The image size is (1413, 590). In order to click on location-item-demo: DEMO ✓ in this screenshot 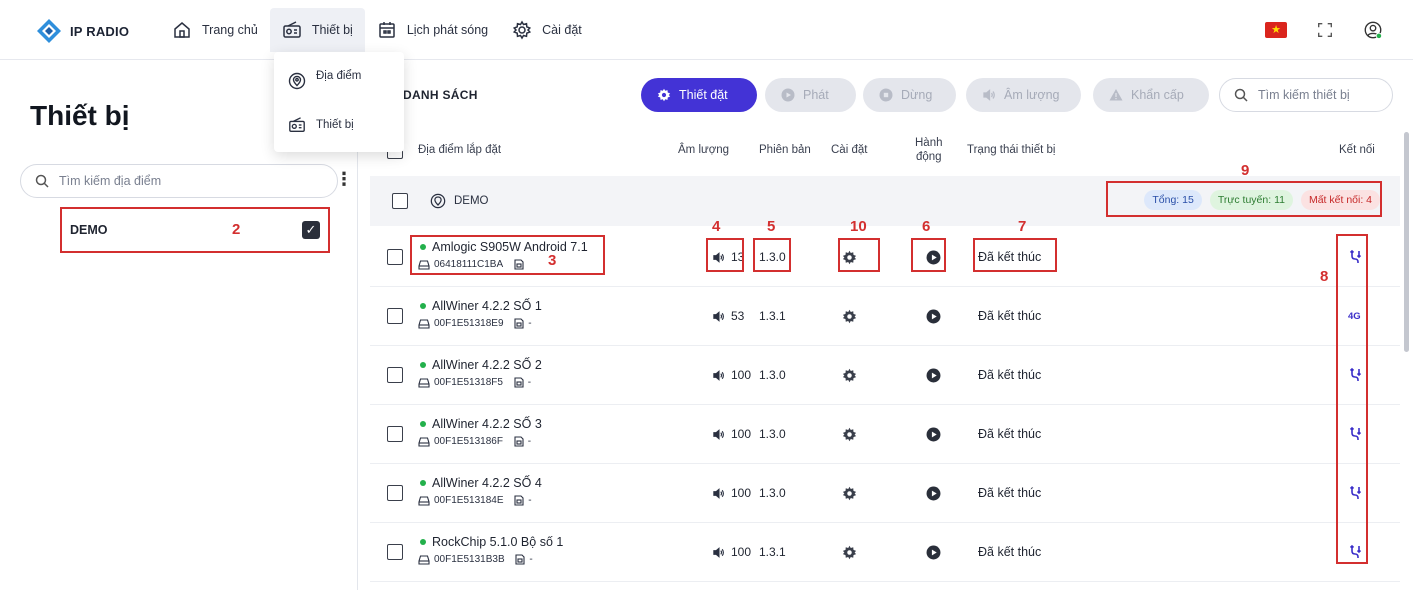, I will do `click(195, 230)`.